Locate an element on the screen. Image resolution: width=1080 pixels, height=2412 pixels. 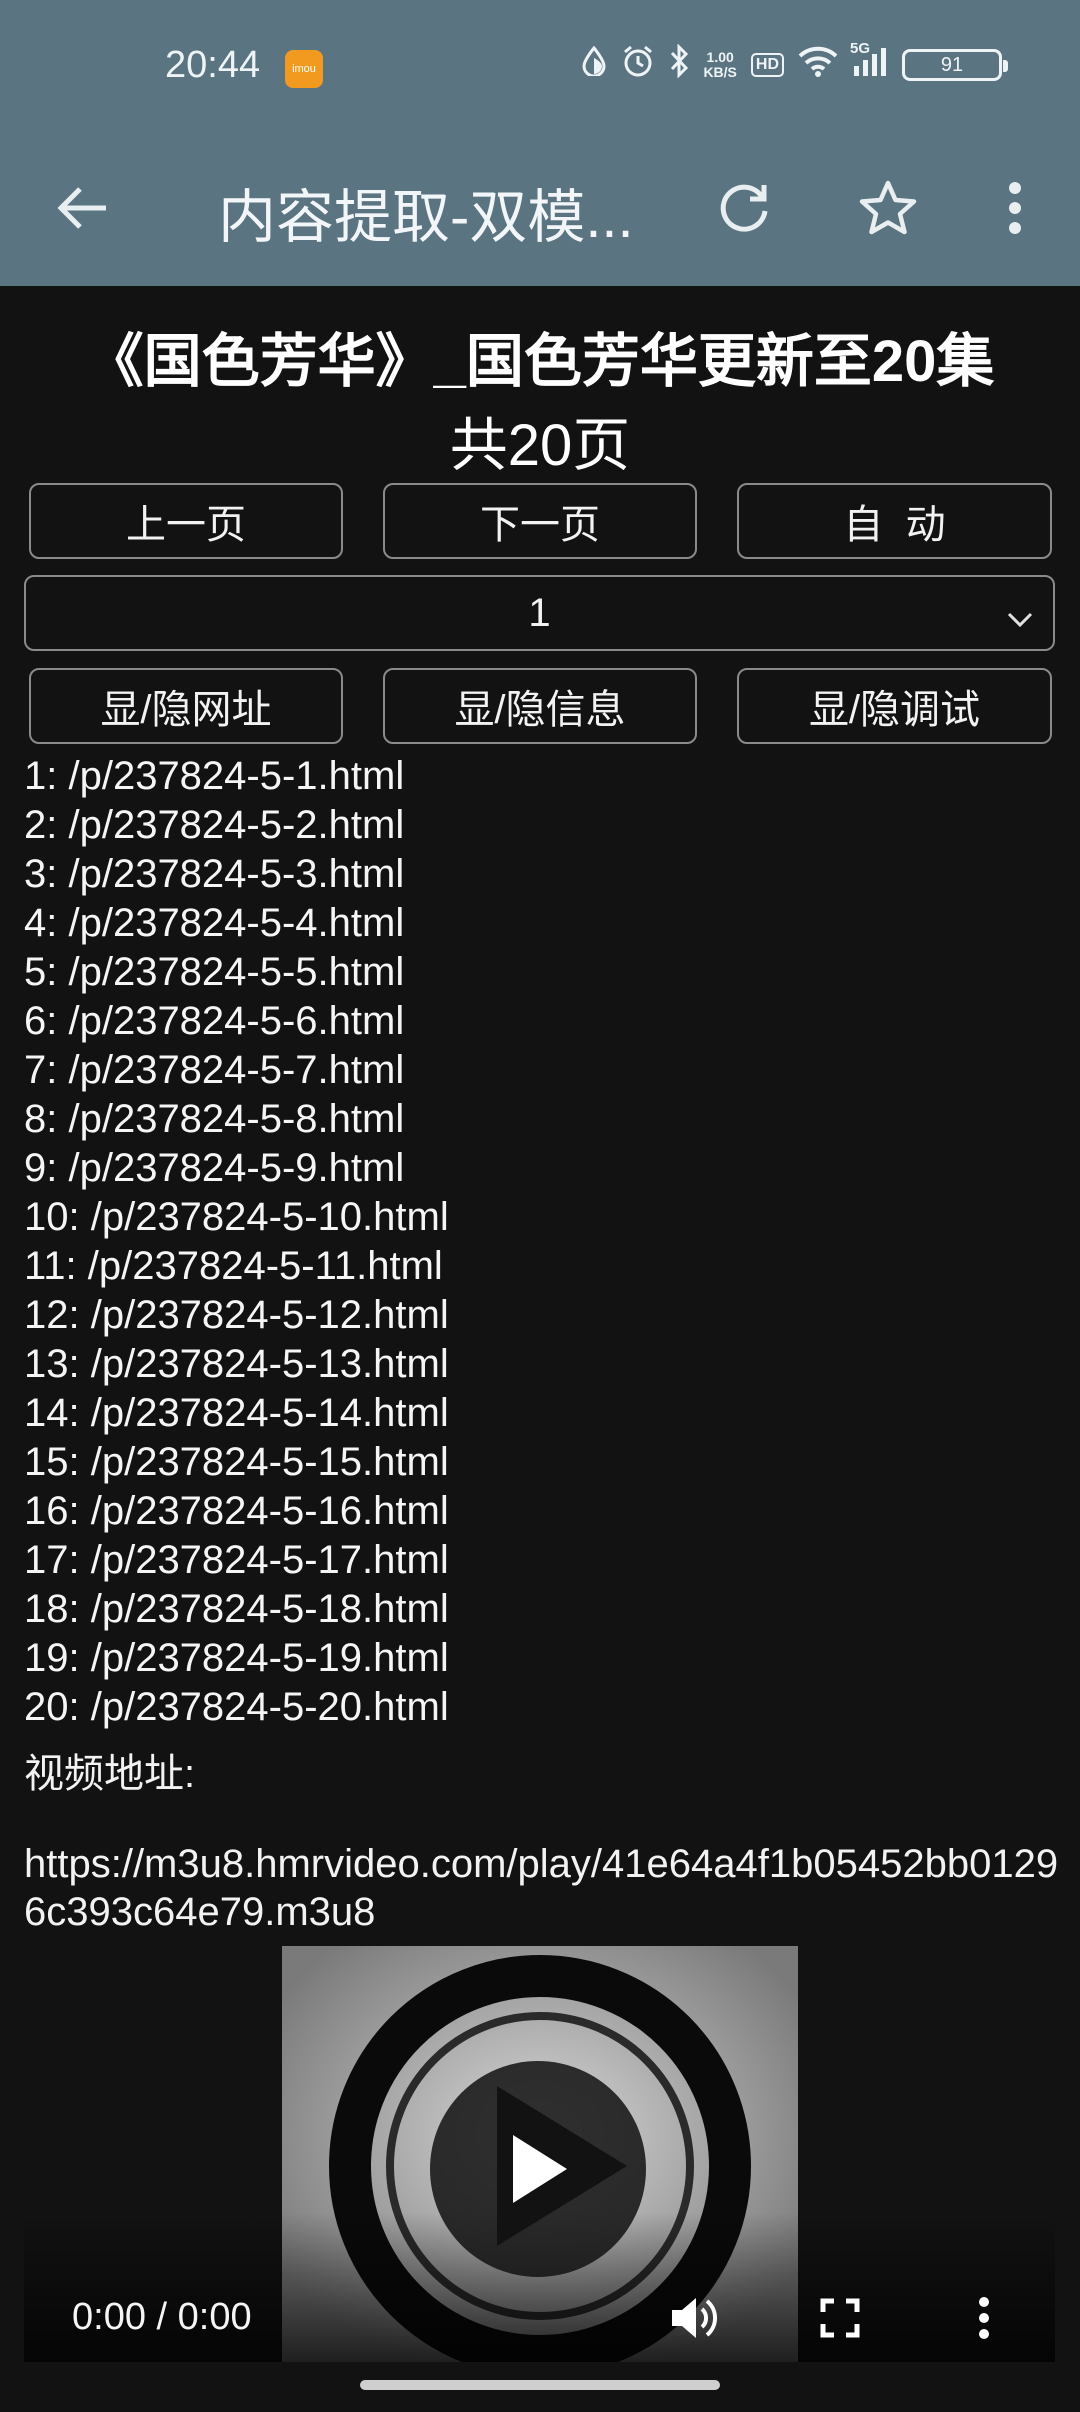
player-more-icon is located at coordinates (984, 2318).